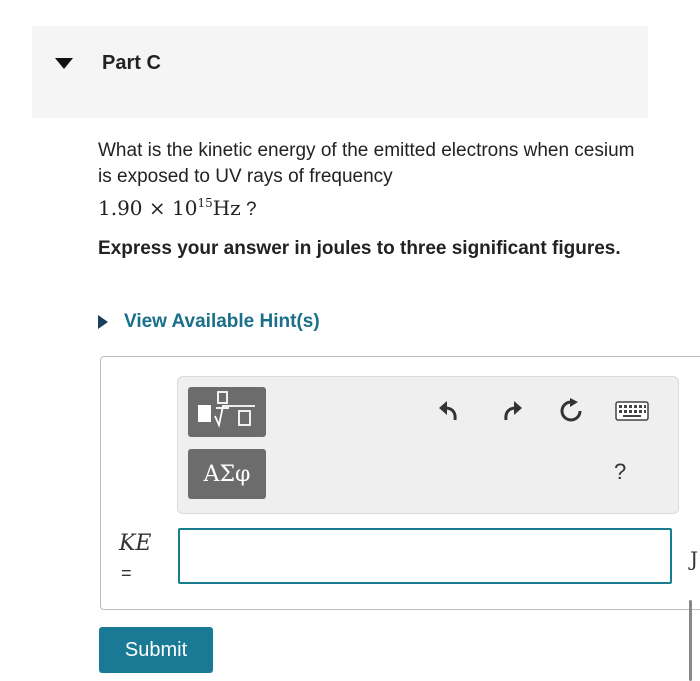  I want to click on collapse-triangle-icon, so click(64, 63).